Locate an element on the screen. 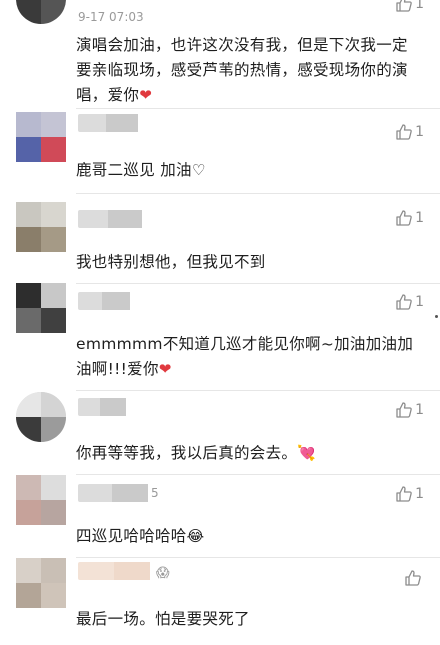  comment-text: 四巡见哈哈哈哈😂 is located at coordinates (248, 536).